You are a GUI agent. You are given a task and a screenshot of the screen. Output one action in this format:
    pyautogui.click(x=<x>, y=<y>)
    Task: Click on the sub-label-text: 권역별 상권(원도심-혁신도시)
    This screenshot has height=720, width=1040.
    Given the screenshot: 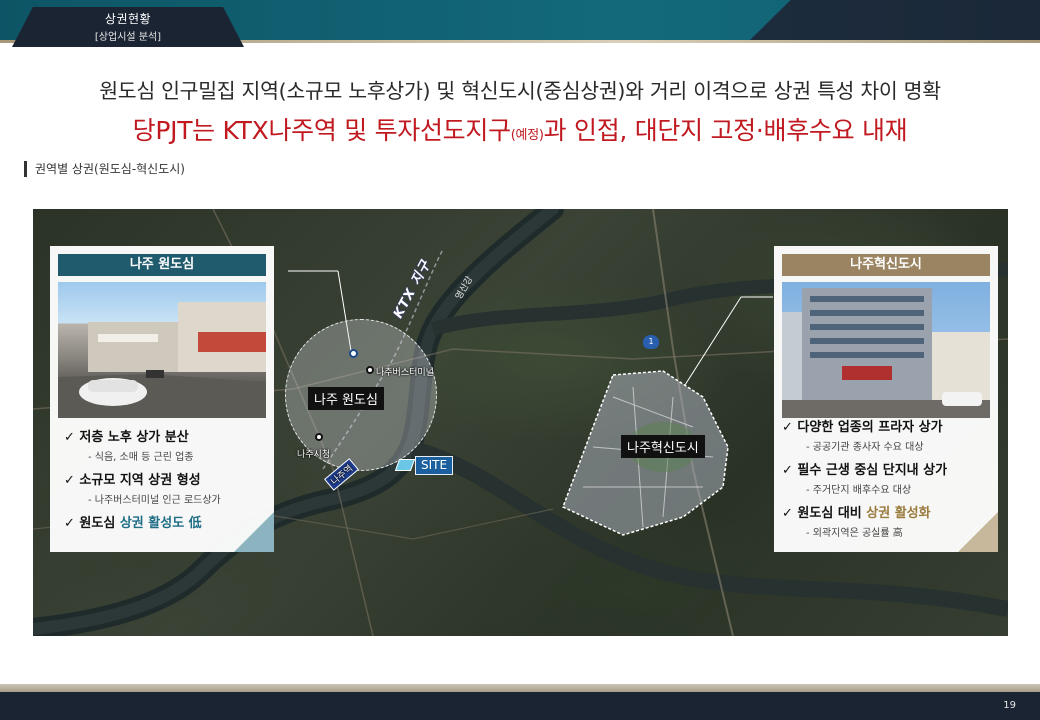 What is the action you would take?
    pyautogui.click(x=110, y=169)
    